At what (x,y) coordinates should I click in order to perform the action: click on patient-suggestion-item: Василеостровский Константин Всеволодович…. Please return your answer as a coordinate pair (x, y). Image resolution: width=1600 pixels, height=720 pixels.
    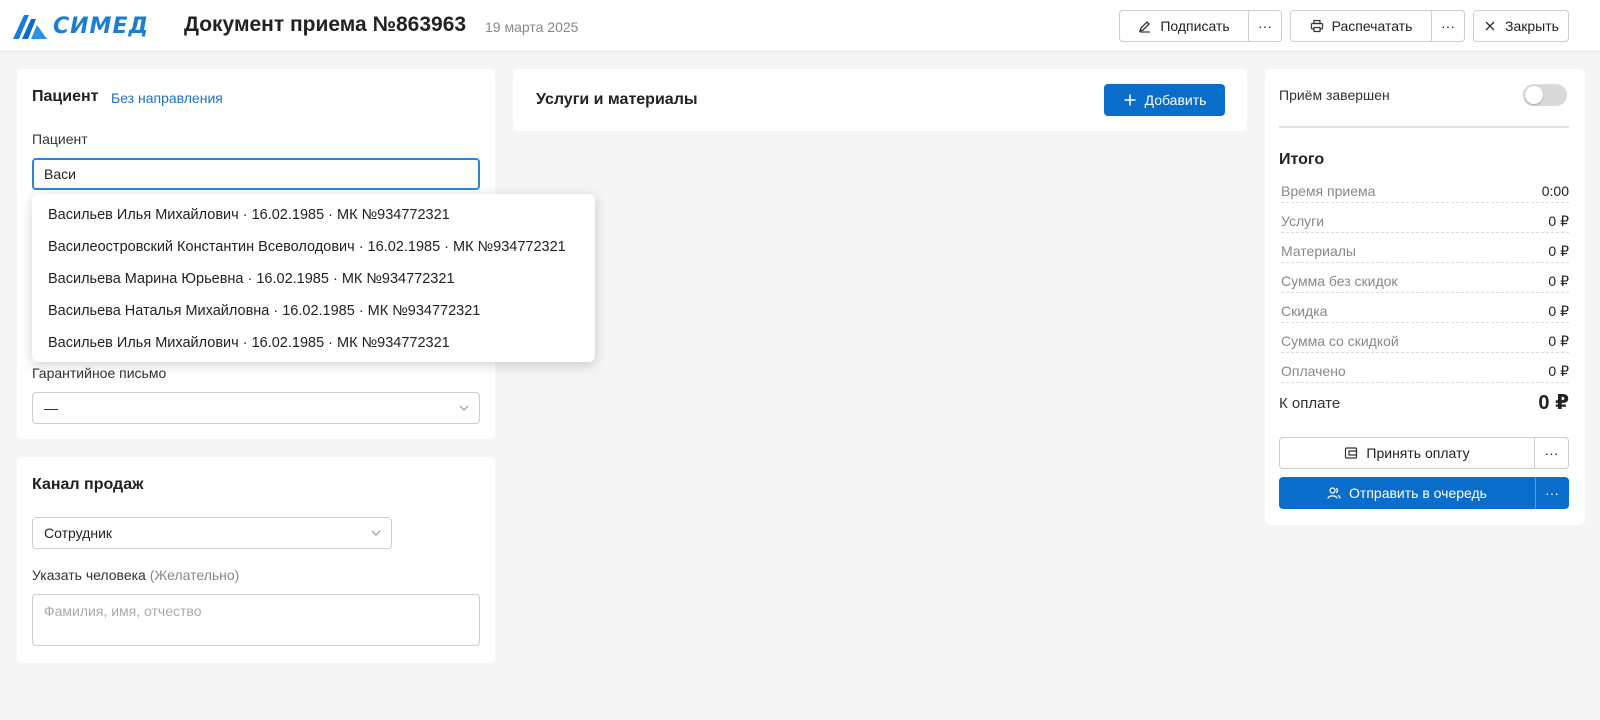
    Looking at the image, I should click on (307, 247).